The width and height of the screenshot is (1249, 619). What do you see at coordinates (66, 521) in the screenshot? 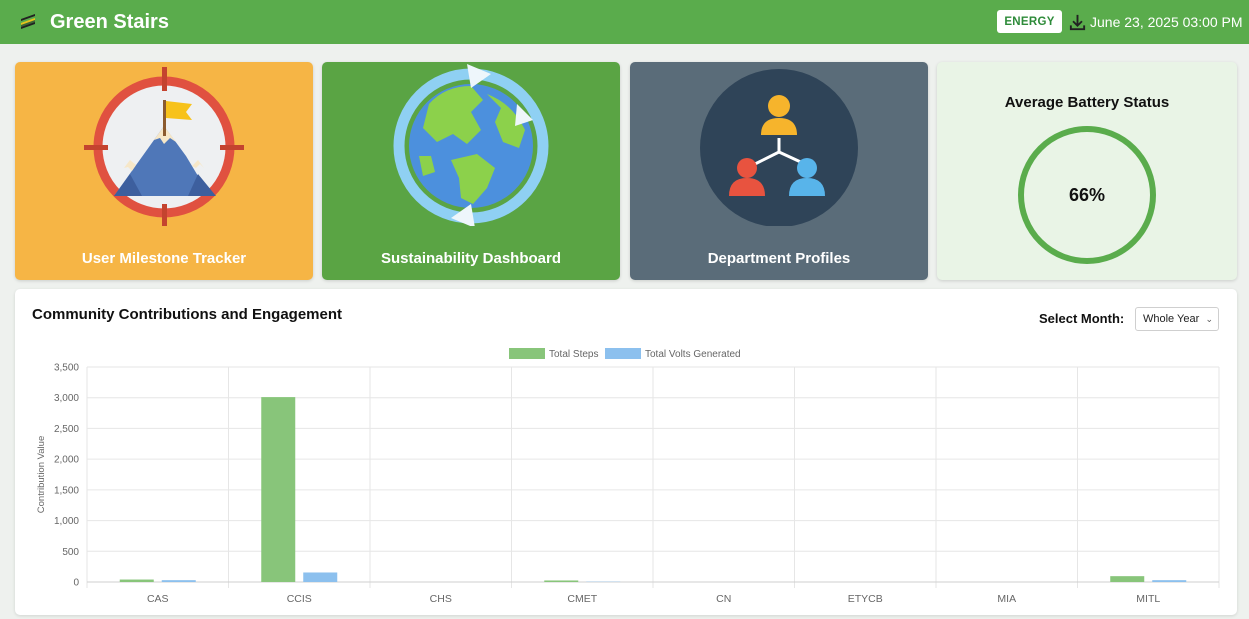
I see `y-tick-label: 1,000` at bounding box center [66, 521].